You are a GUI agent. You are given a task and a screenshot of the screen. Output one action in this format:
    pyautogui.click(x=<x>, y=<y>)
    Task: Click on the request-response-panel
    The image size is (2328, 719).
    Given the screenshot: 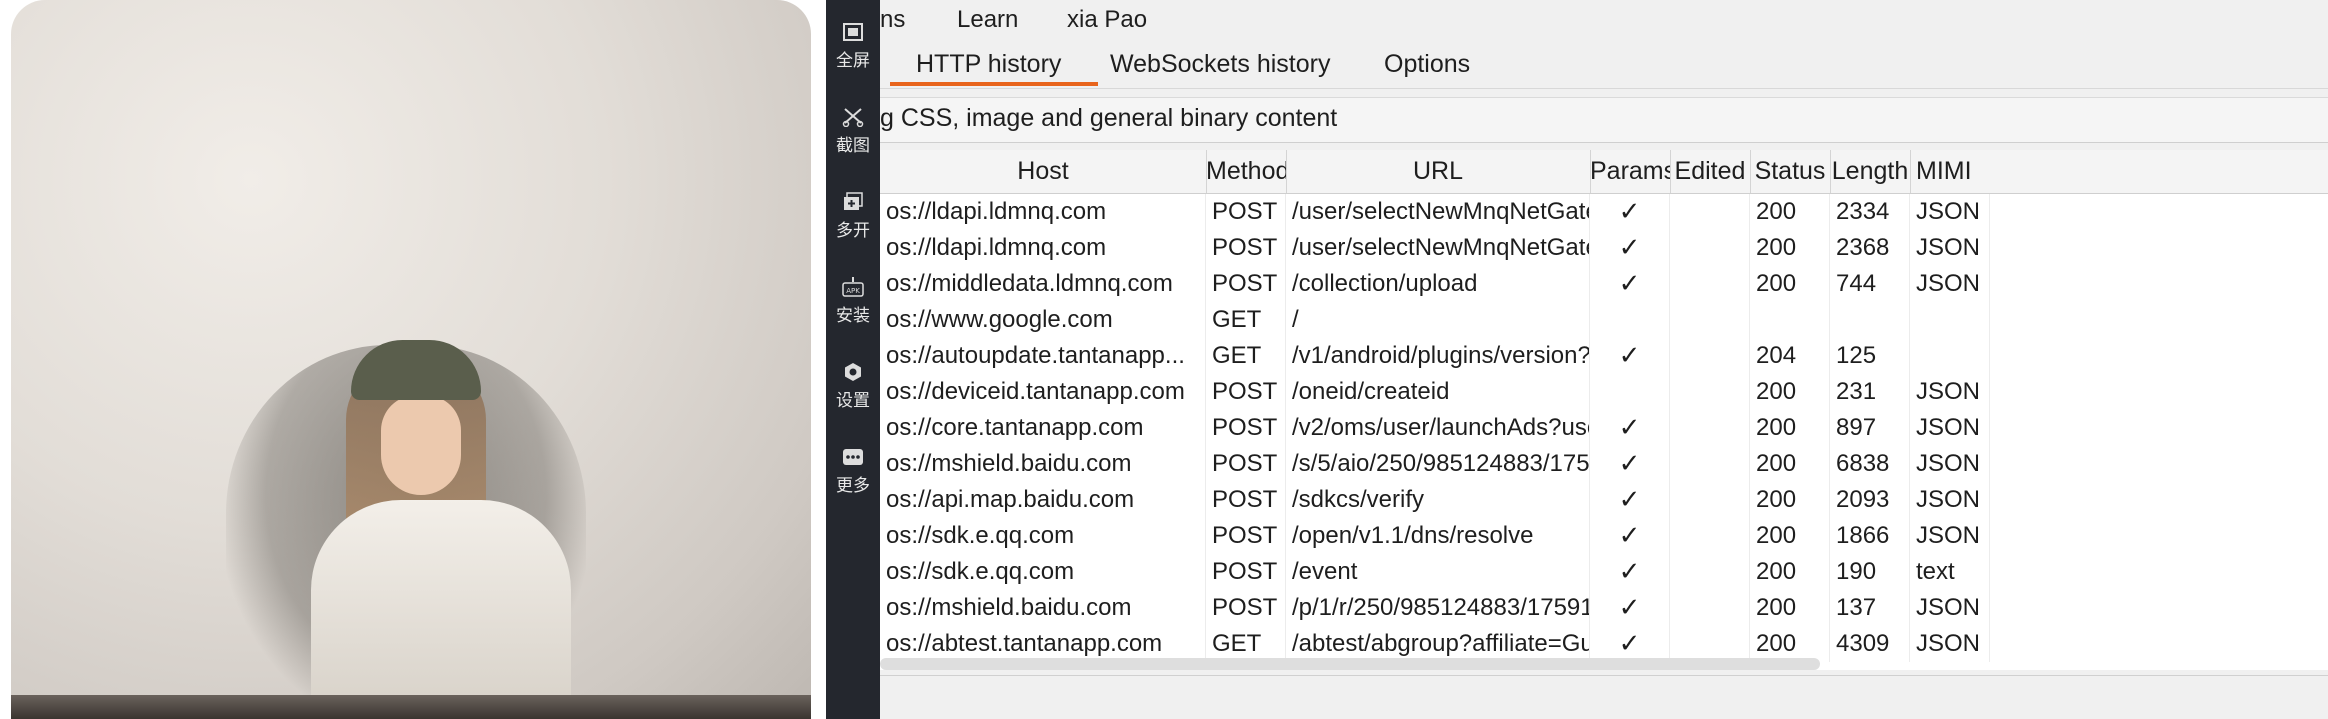 What is the action you would take?
    pyautogui.click(x=1604, y=697)
    